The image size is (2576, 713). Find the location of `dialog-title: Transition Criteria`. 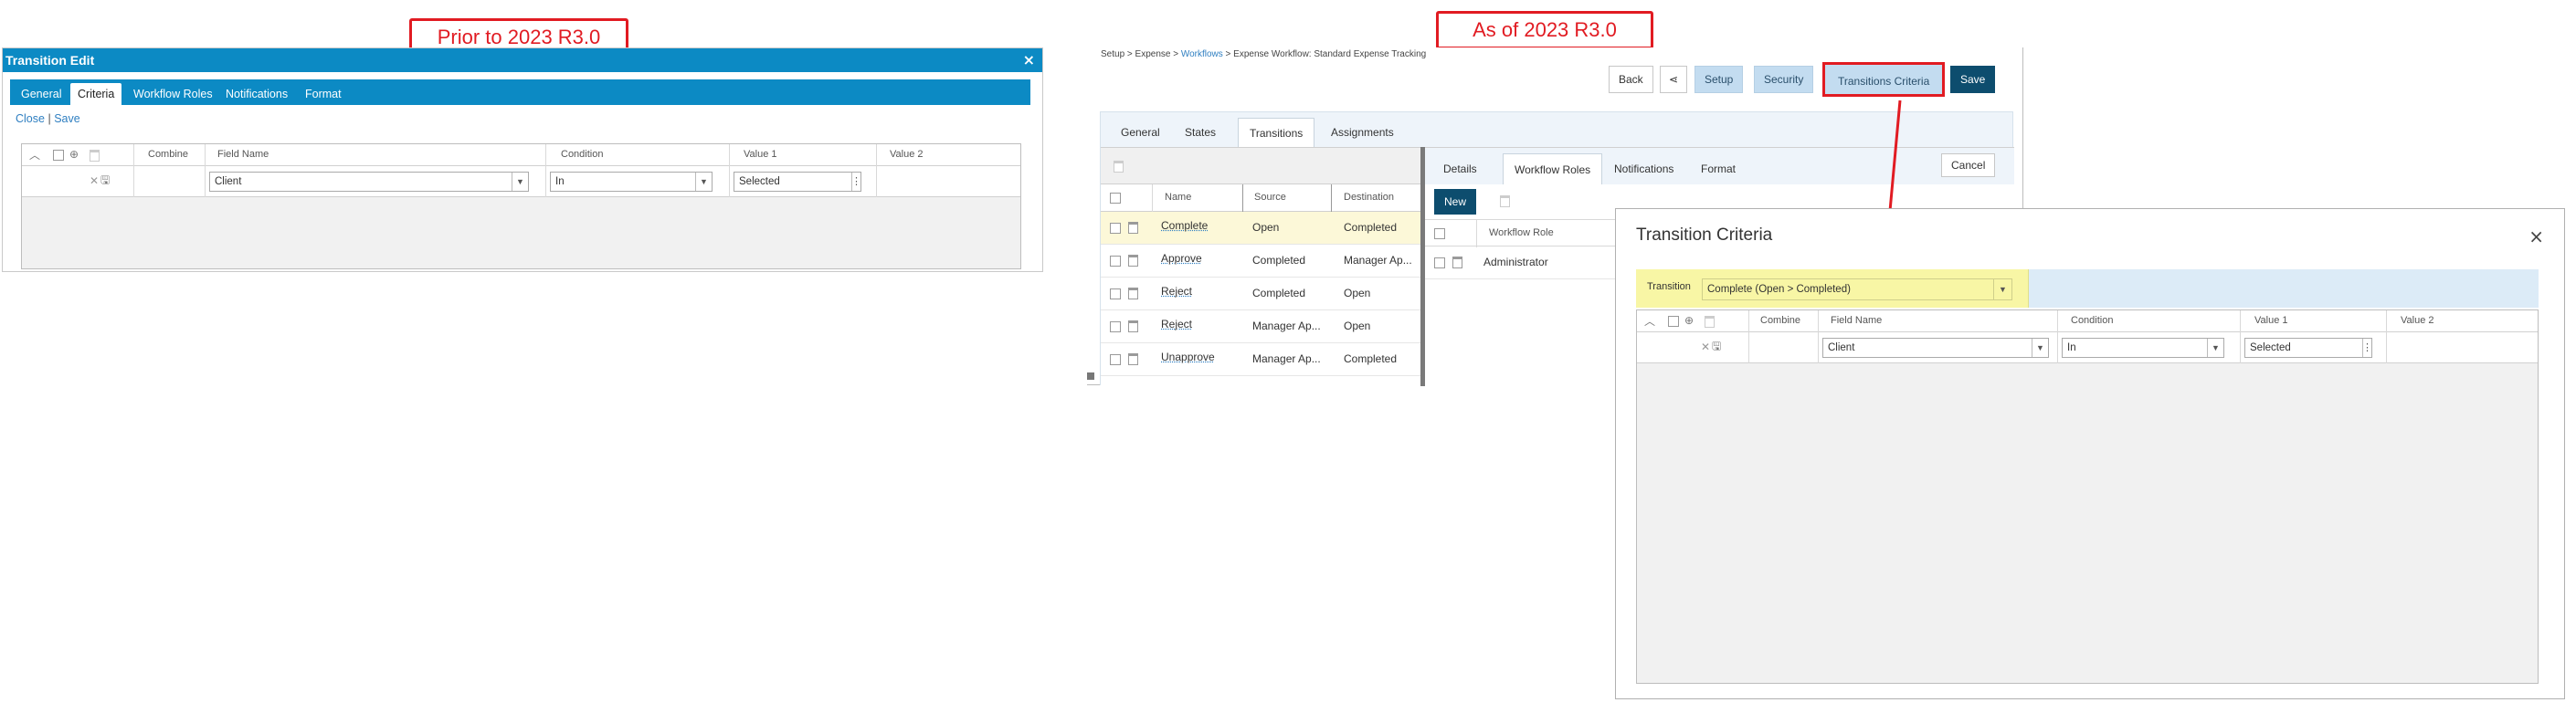

dialog-title: Transition Criteria is located at coordinates (1704, 235).